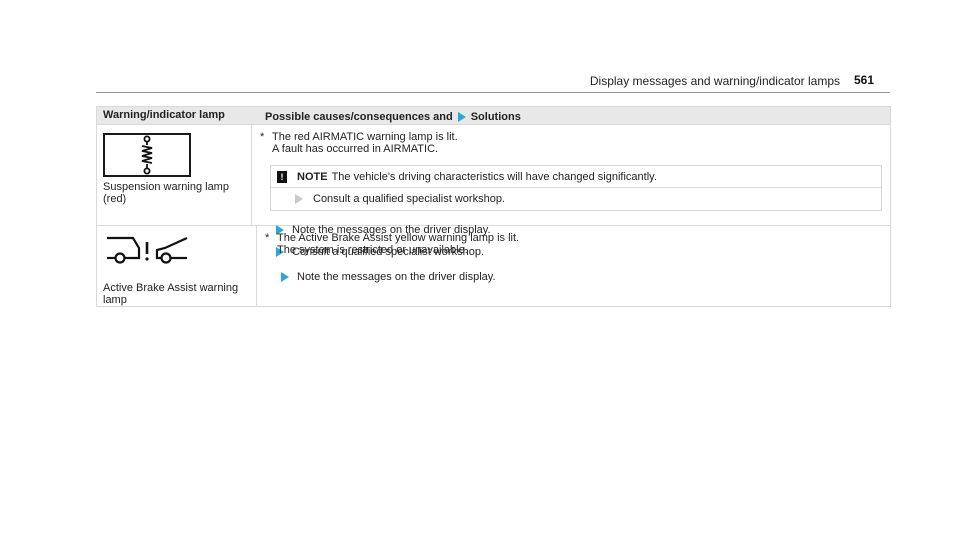 This screenshot has height=533, width=960. I want to click on col-header-solutions-text: Solutions, so click(495, 116).